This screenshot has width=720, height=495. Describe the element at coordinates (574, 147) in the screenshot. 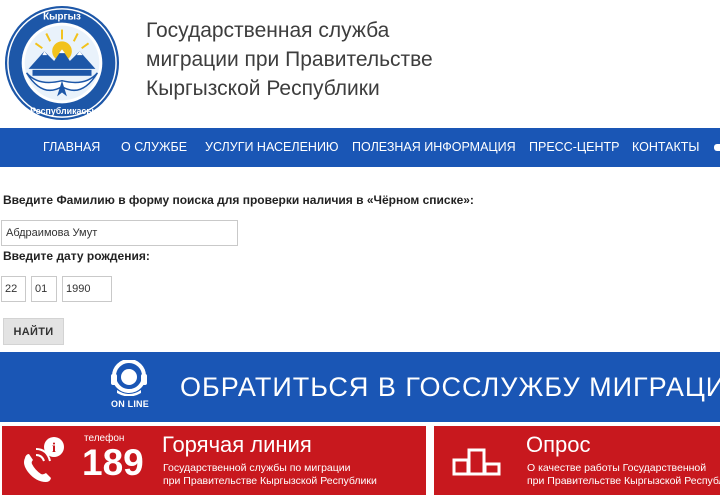

I see `nav-item-press-center: ПРЕСС-ЦЕНТР` at that location.